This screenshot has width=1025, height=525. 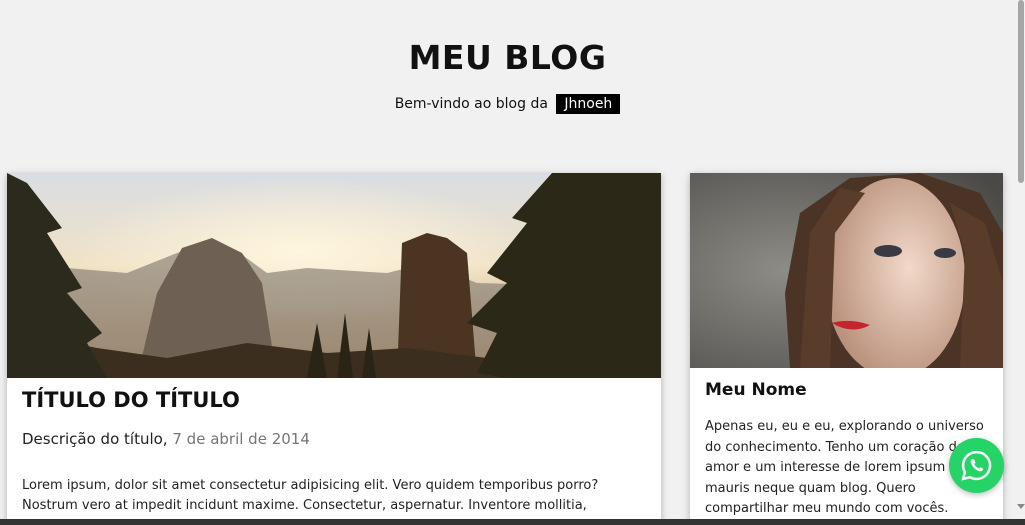 What do you see at coordinates (241, 439) in the screenshot?
I see `post-date: 7 de abril de 2014` at bounding box center [241, 439].